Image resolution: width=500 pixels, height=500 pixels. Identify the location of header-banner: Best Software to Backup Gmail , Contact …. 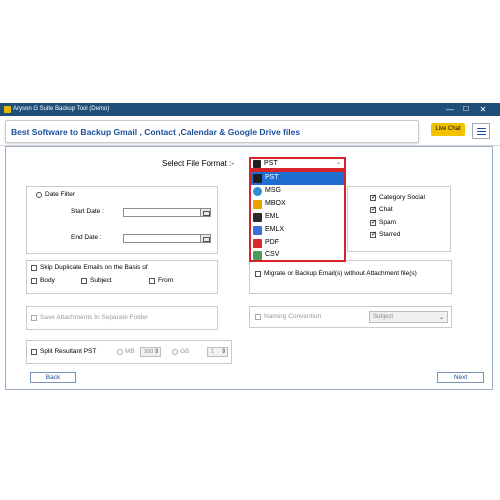
(212, 131).